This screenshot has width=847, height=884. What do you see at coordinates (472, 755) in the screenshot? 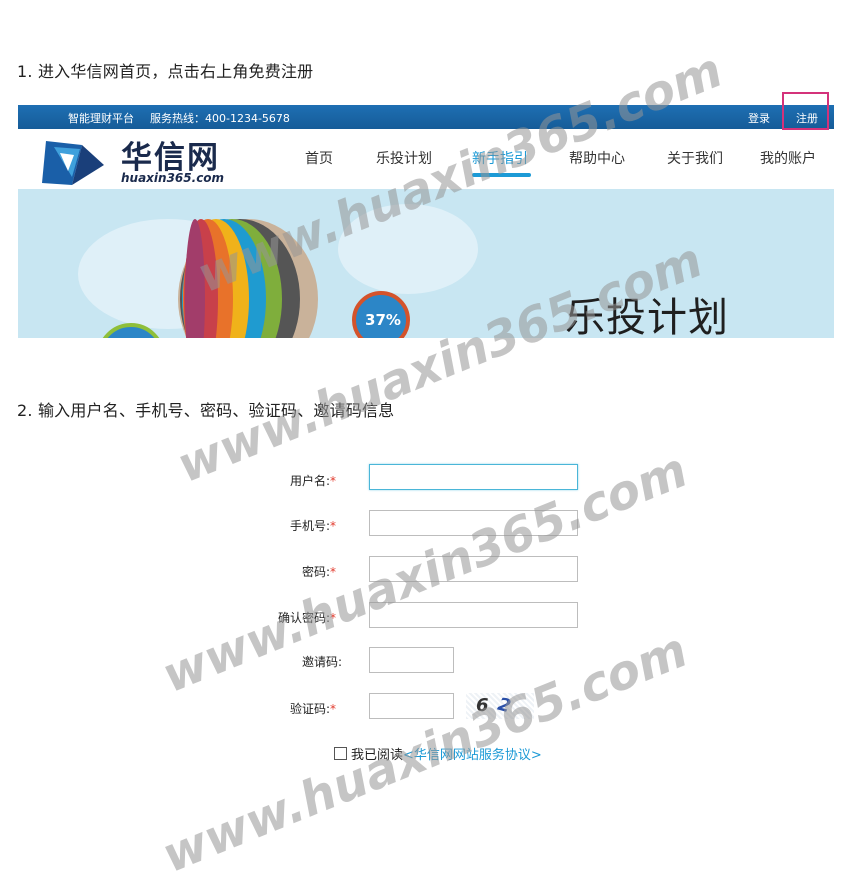
I see `terms-link: <华信网网站服务协议>` at bounding box center [472, 755].